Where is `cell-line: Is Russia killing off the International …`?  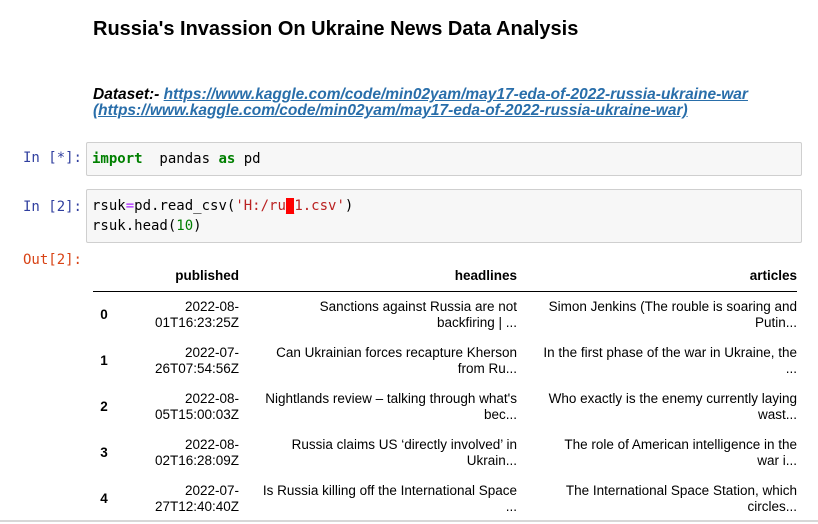 cell-line: Is Russia killing off the International … is located at coordinates (389, 490).